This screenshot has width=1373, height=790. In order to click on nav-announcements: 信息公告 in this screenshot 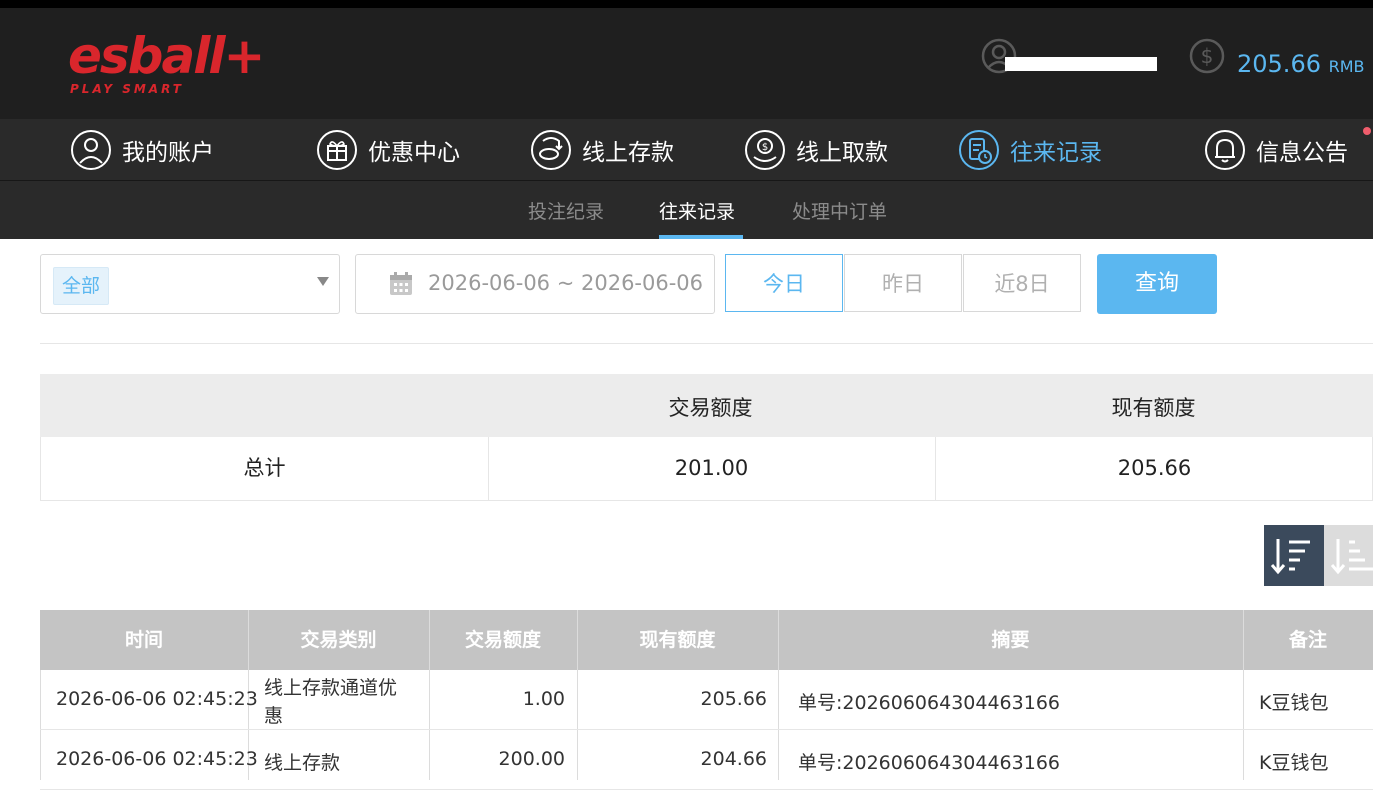, I will do `click(1276, 149)`.